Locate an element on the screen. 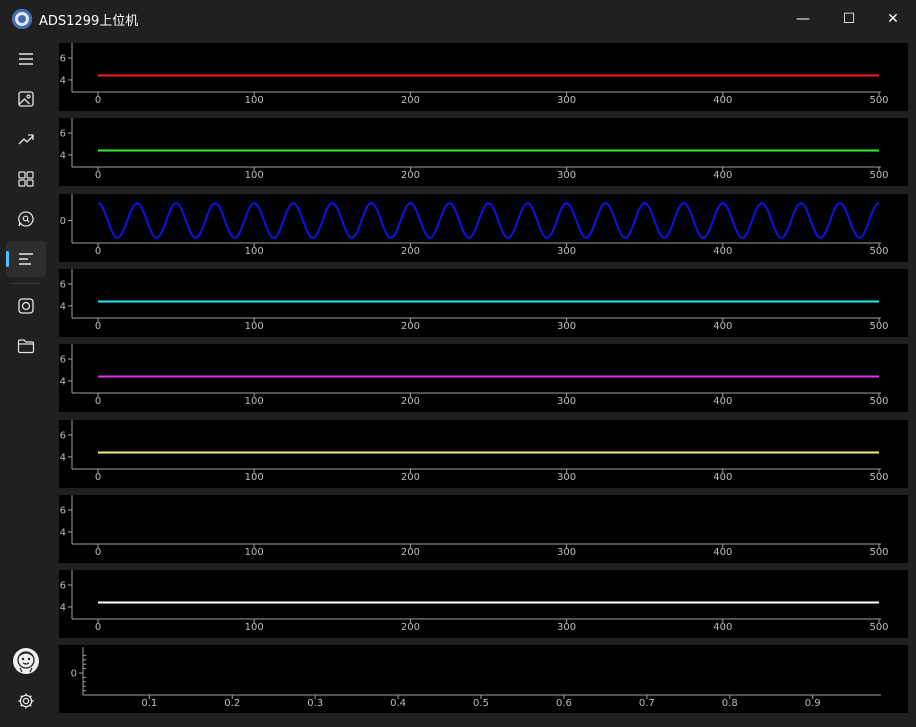 The height and width of the screenshot is (727, 916). sidebar-item-trend is located at coordinates (26, 139).